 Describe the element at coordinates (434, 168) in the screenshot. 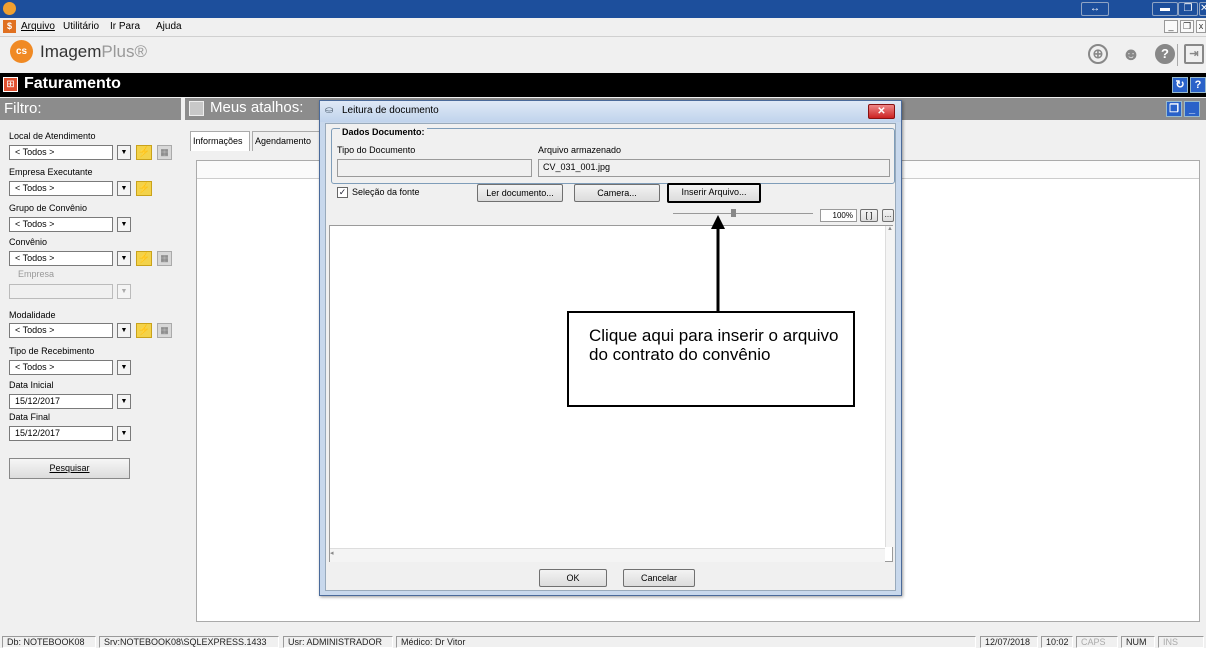

I see `tipo-documento-field` at that location.